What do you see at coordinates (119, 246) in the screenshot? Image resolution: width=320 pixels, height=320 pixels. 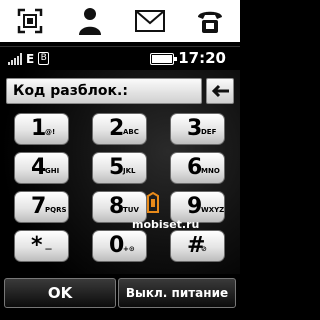 I see `key-0: 0 +⊙` at bounding box center [119, 246].